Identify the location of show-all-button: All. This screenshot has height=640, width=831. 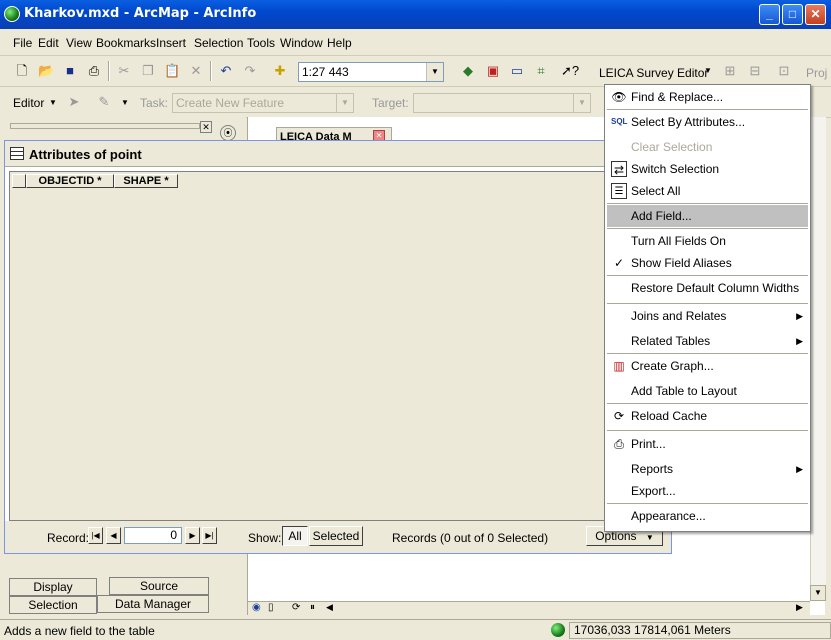
(295, 536).